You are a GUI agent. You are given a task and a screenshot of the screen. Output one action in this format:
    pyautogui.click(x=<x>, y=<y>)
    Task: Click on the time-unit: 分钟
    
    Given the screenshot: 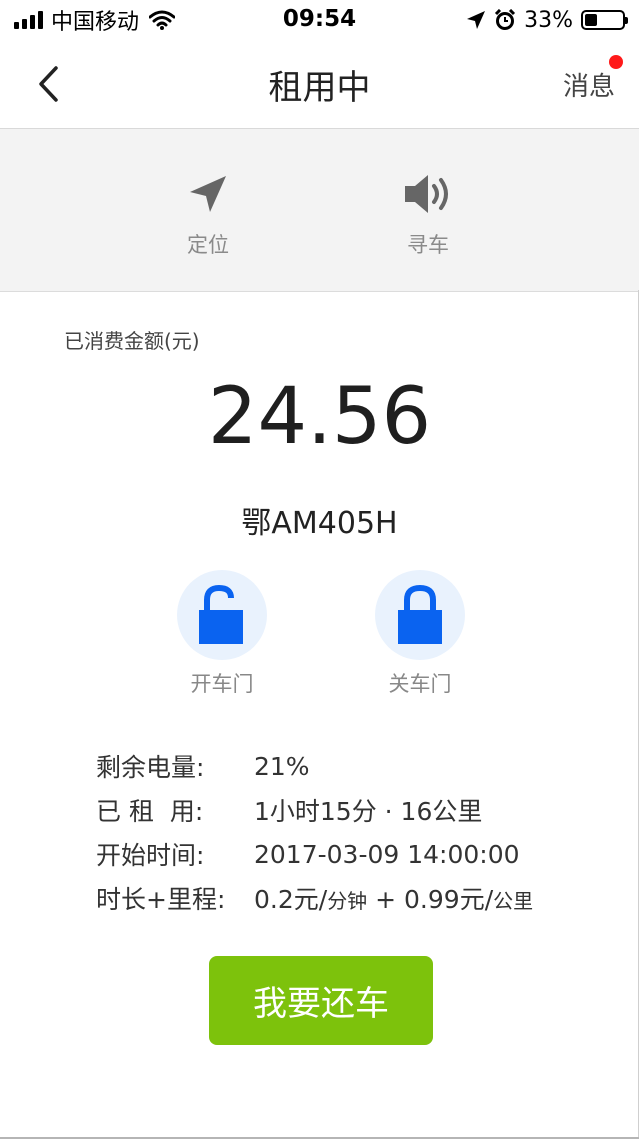 What is the action you would take?
    pyautogui.click(x=347, y=901)
    